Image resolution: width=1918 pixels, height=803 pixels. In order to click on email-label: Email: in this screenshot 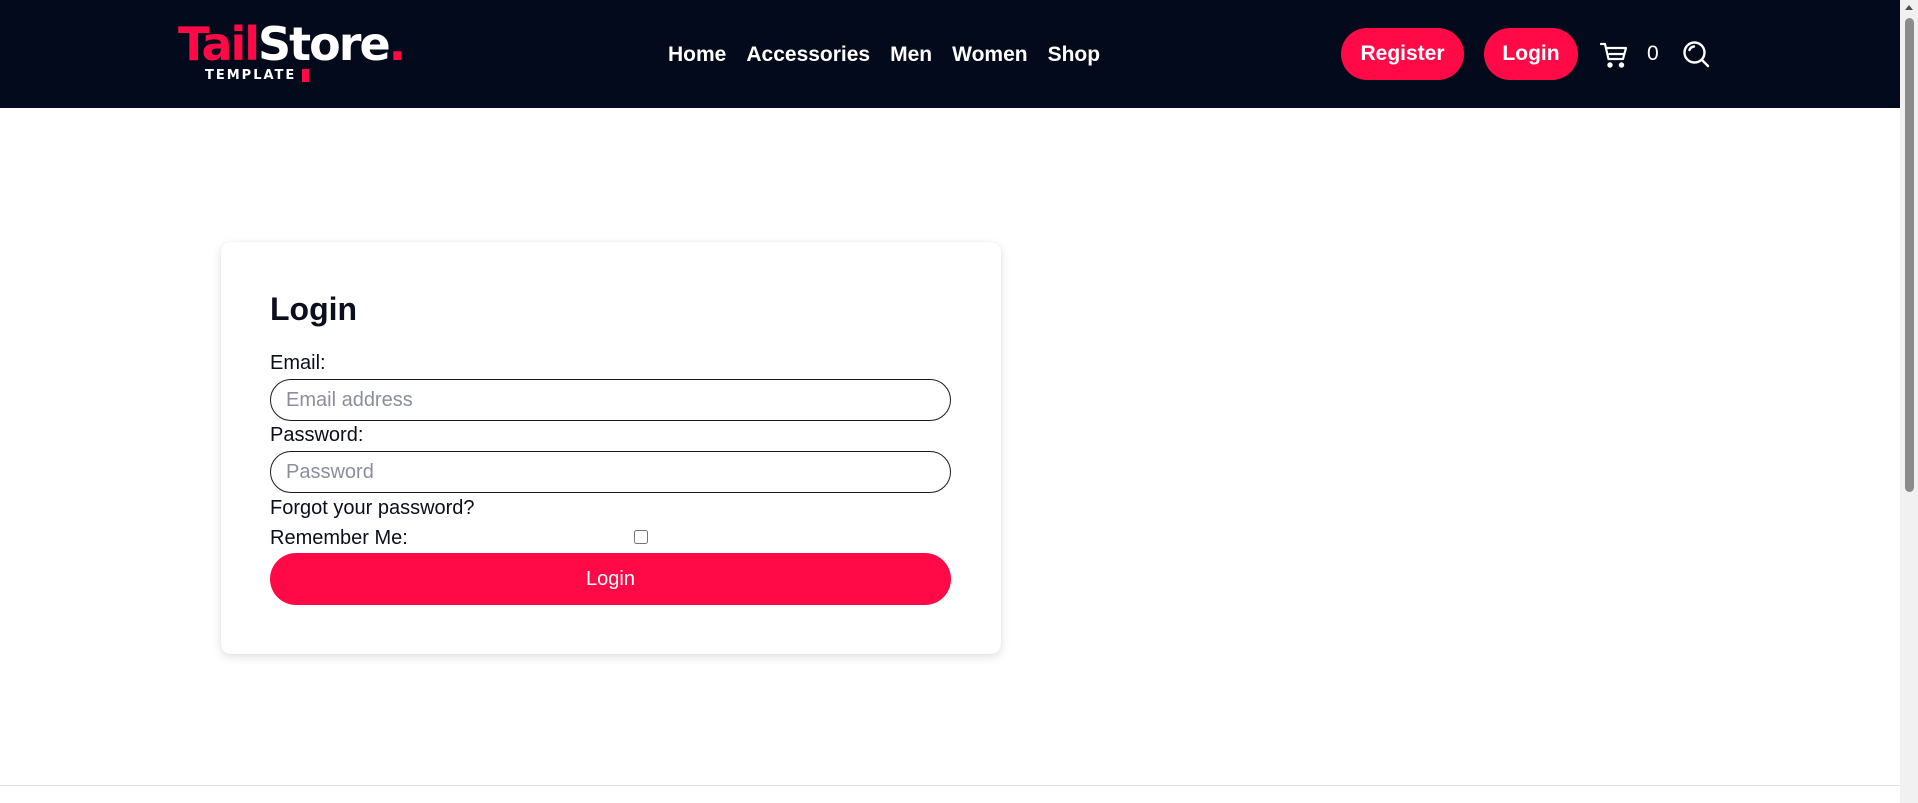, I will do `click(298, 363)`.